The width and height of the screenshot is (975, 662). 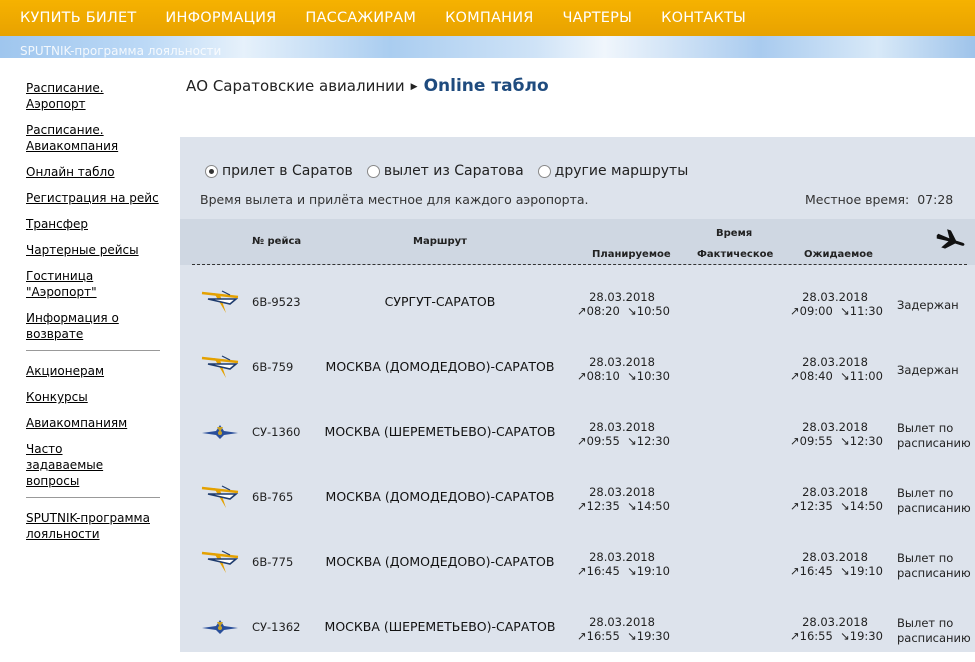 What do you see at coordinates (836, 369) in the screenshot?
I see `expected-time: 28.03.2018 ↗08:40 ↘11:00` at bounding box center [836, 369].